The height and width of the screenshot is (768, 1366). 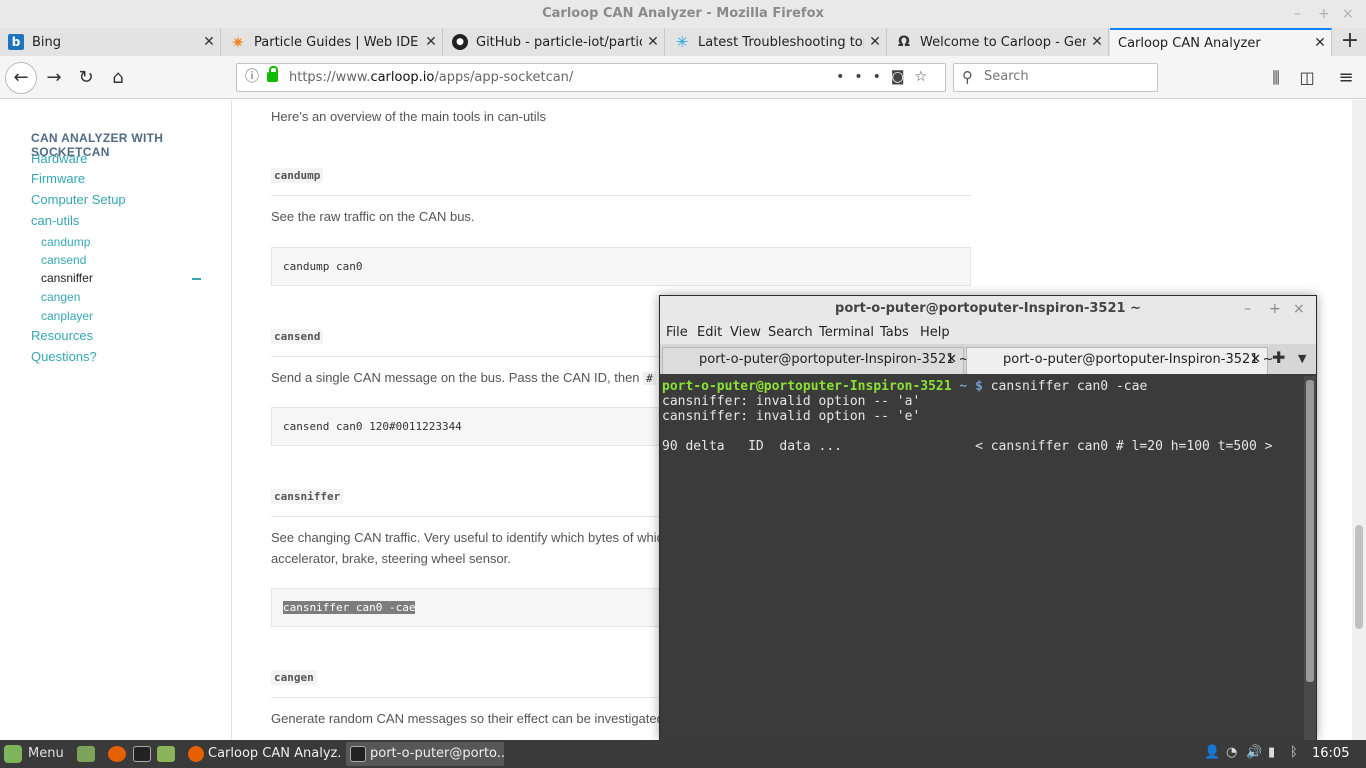 I want to click on sidebar-item-canplayer: canplayer, so click(x=67, y=316).